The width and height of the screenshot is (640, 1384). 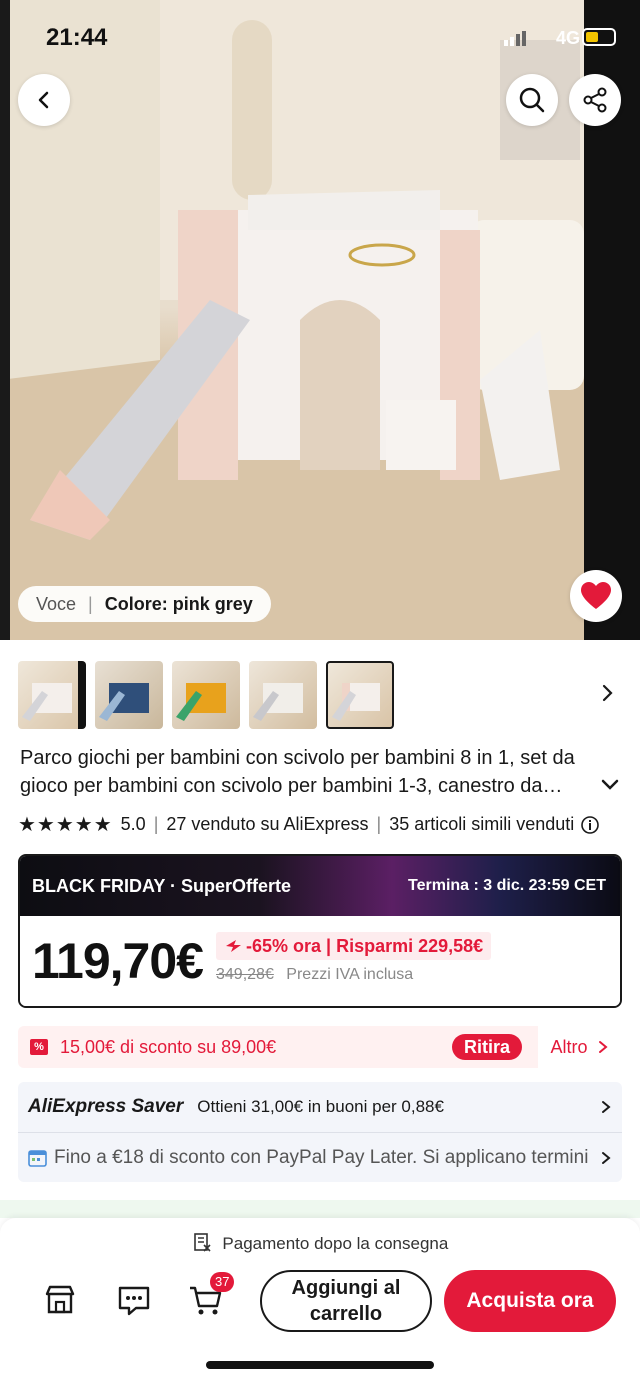 I want to click on search-button, so click(x=532, y=100).